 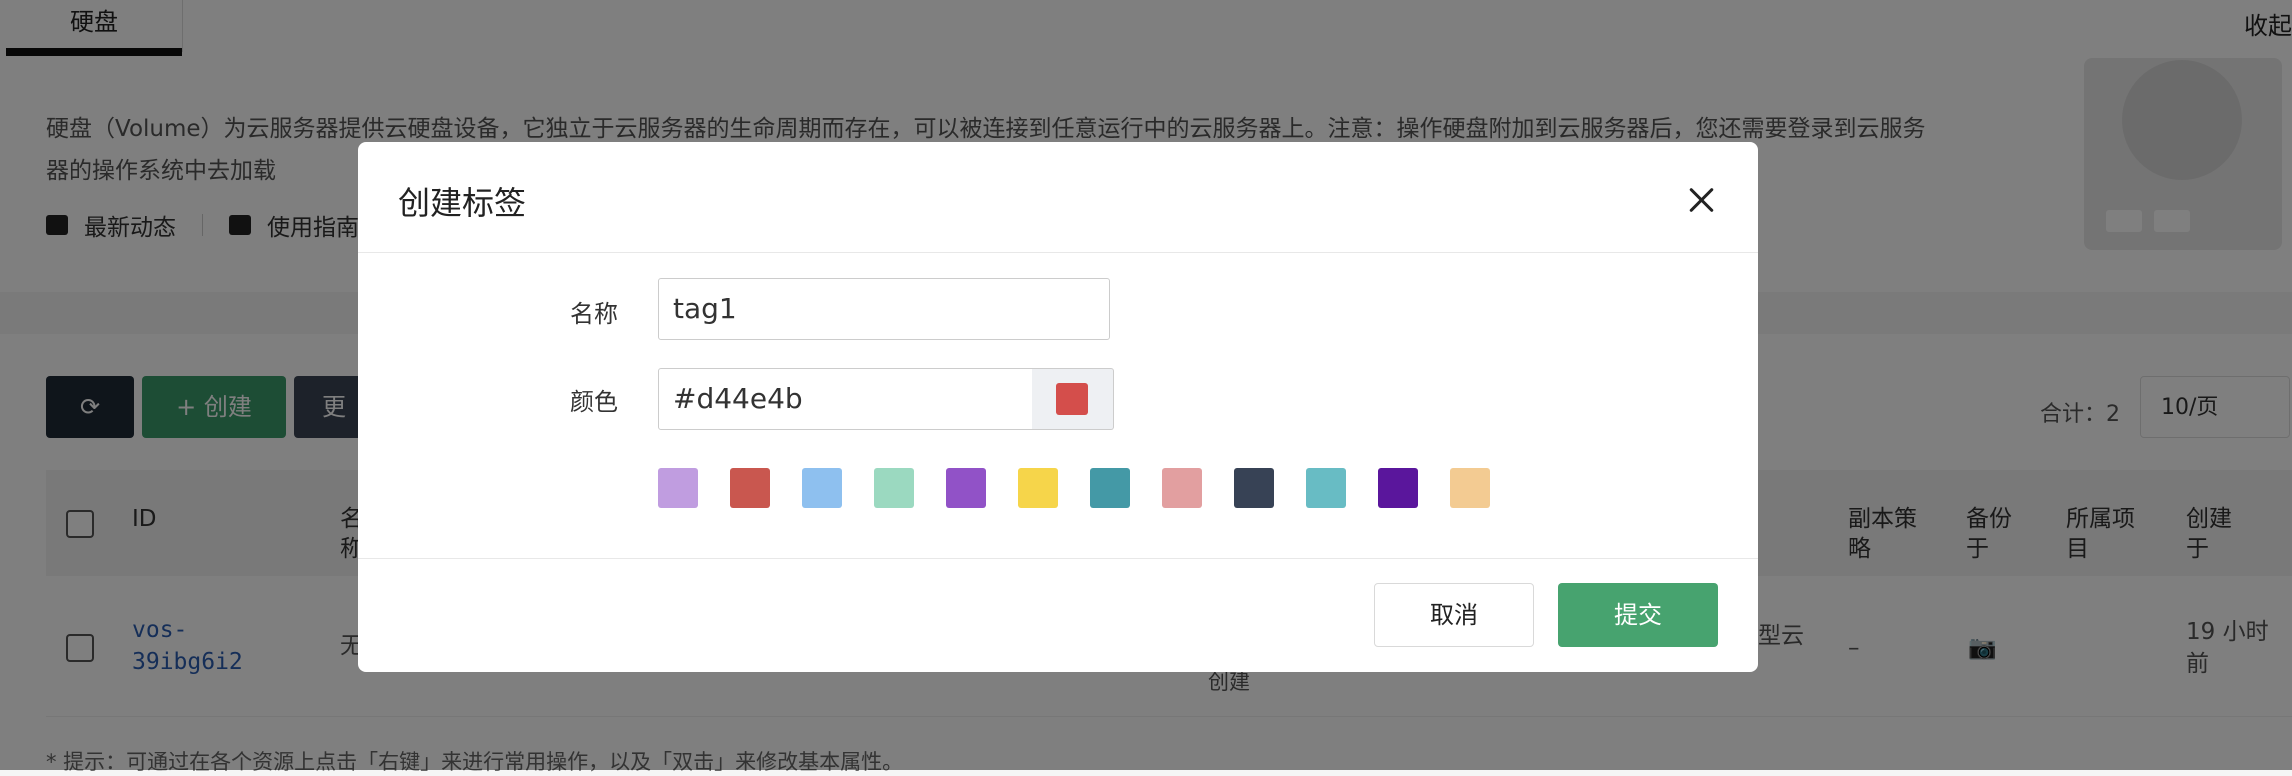 What do you see at coordinates (884, 309) in the screenshot?
I see `tag-name-input: tag1` at bounding box center [884, 309].